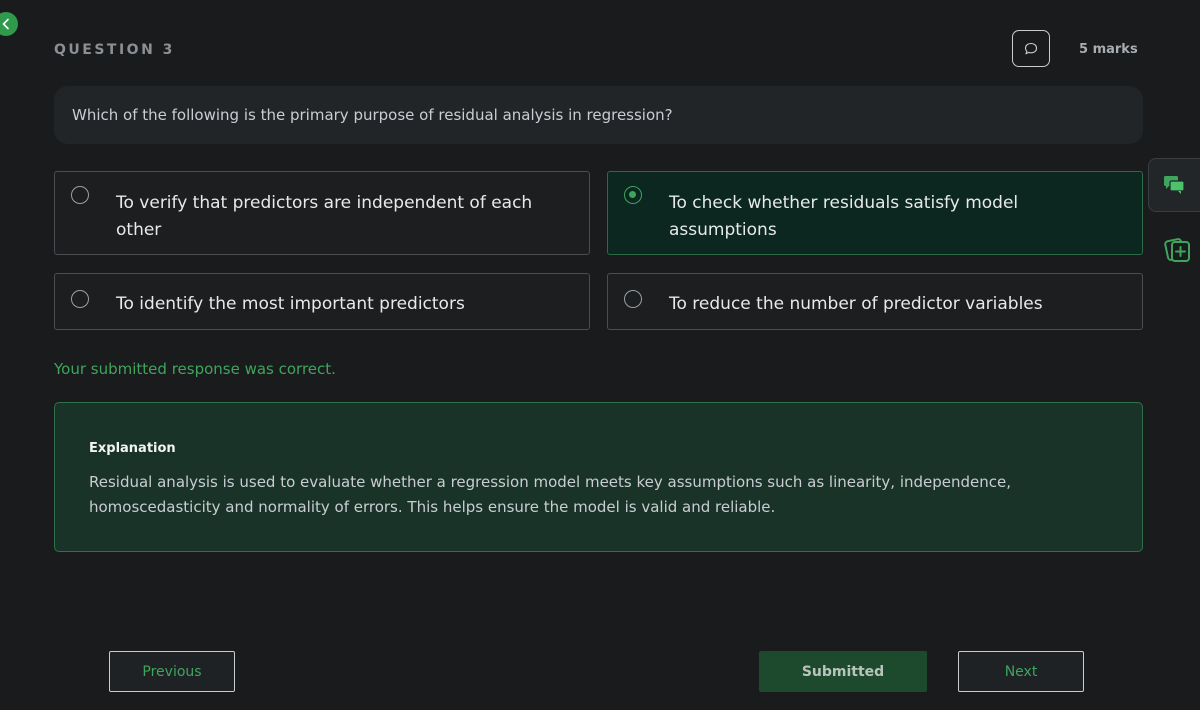  Describe the element at coordinates (172, 671) in the screenshot. I see `previous-button: Previous` at that location.